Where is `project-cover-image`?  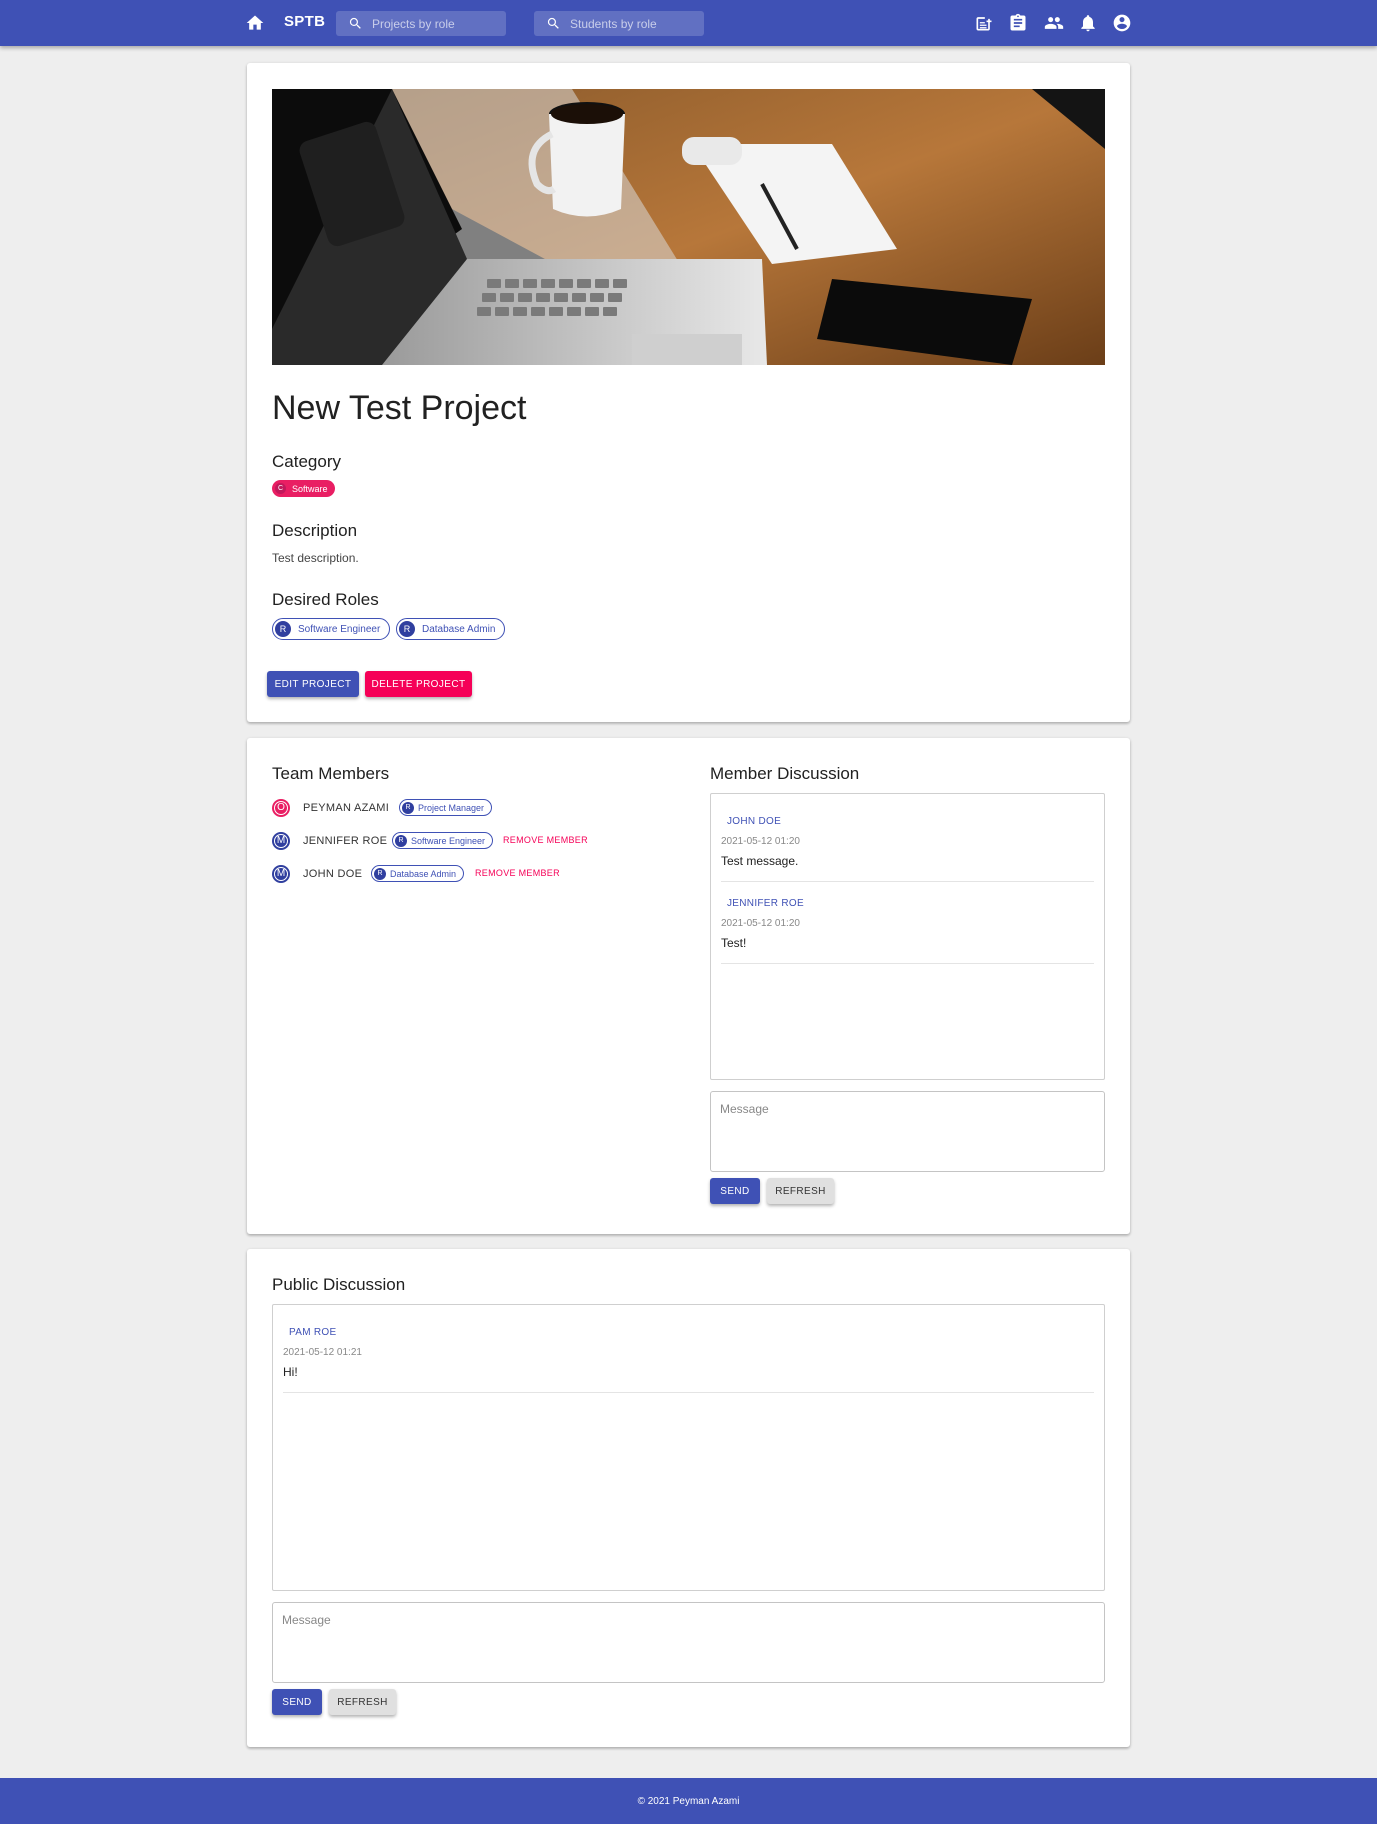
project-cover-image is located at coordinates (688, 227).